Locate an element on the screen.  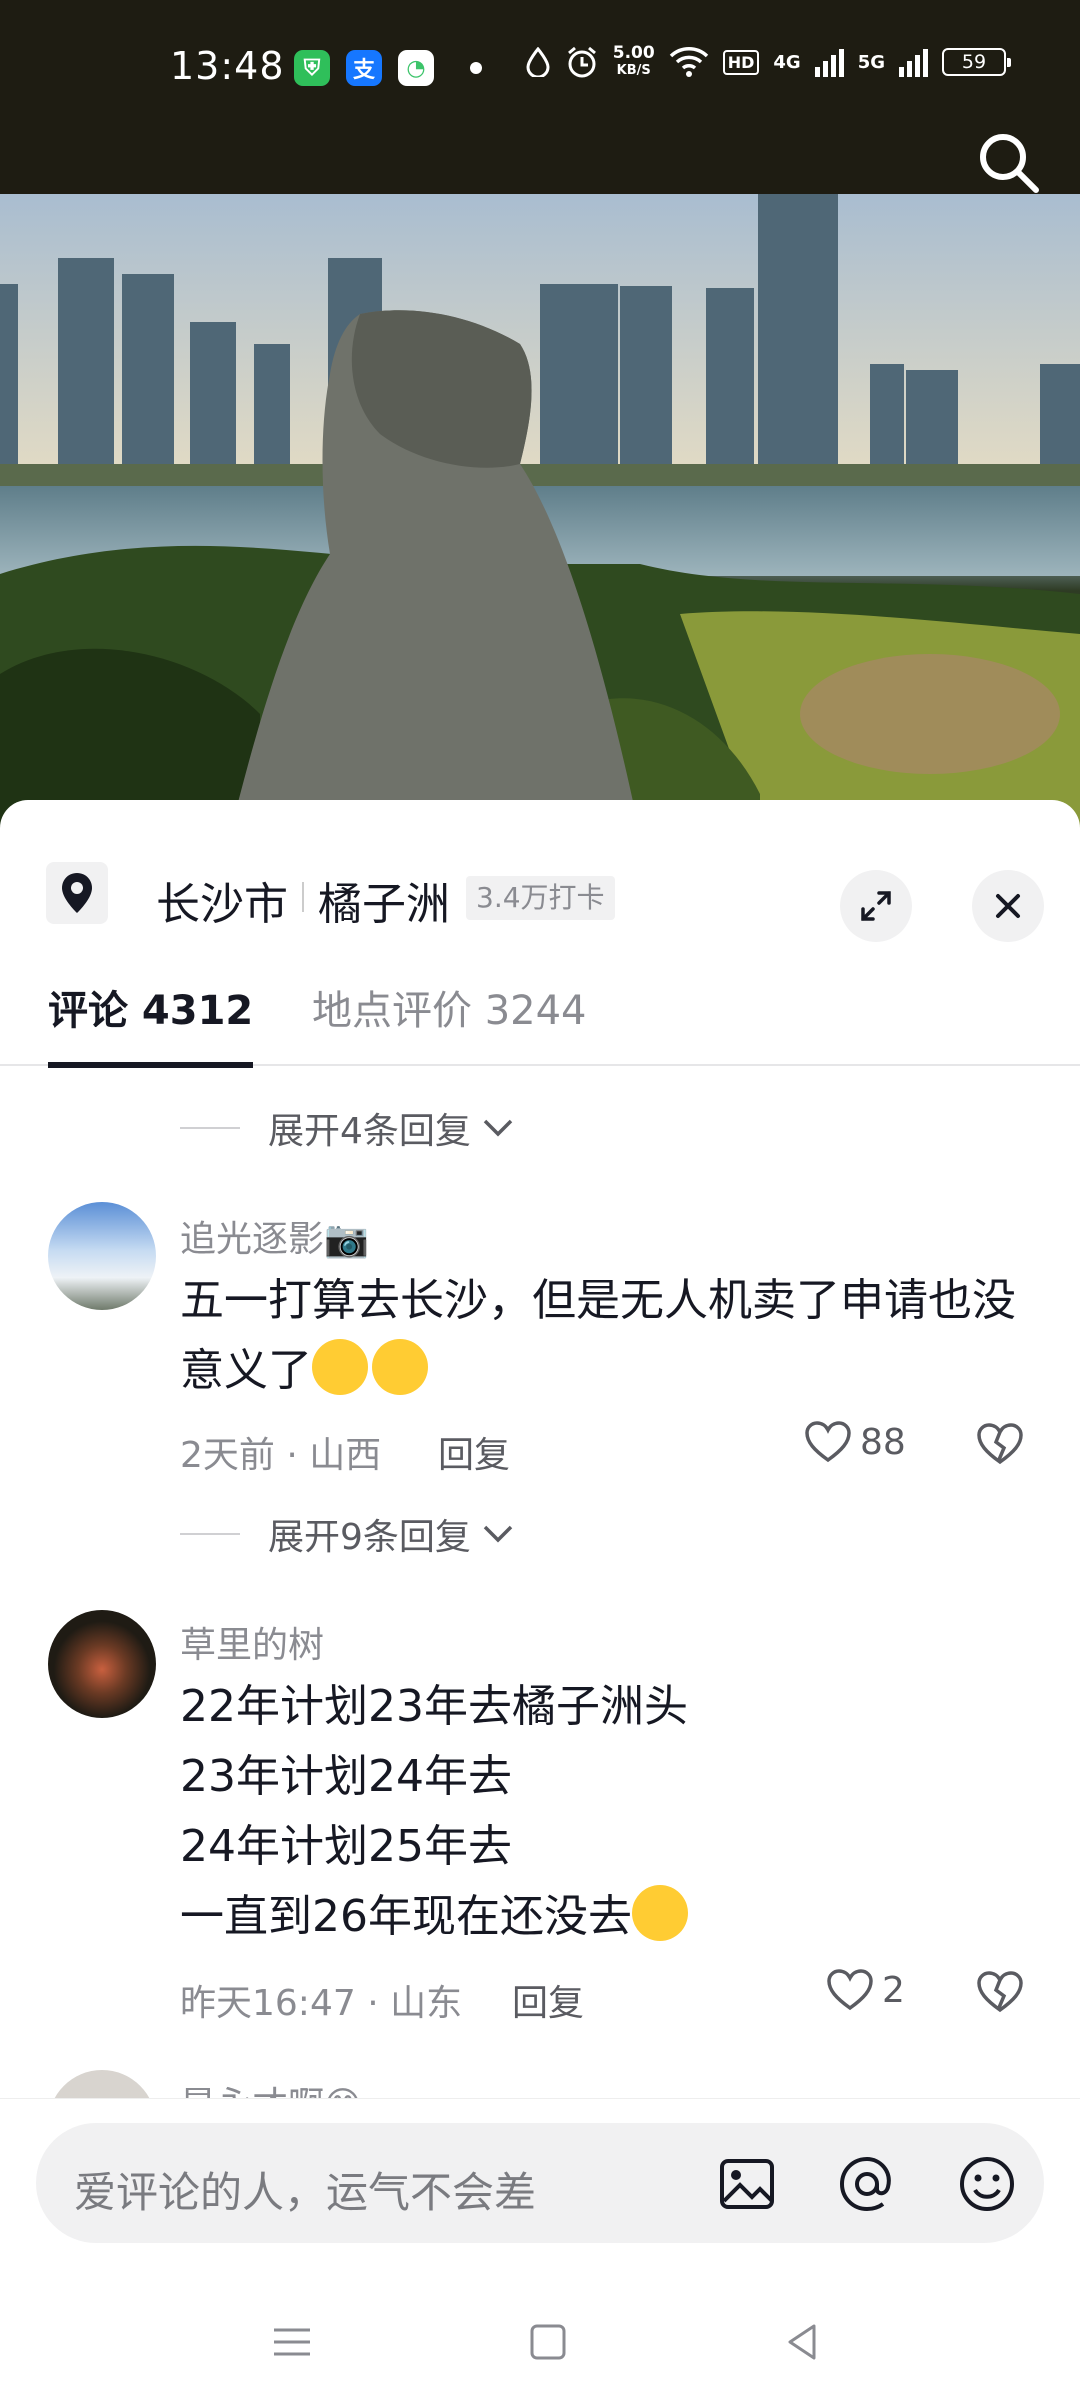
fullscreen-button is located at coordinates (876, 906).